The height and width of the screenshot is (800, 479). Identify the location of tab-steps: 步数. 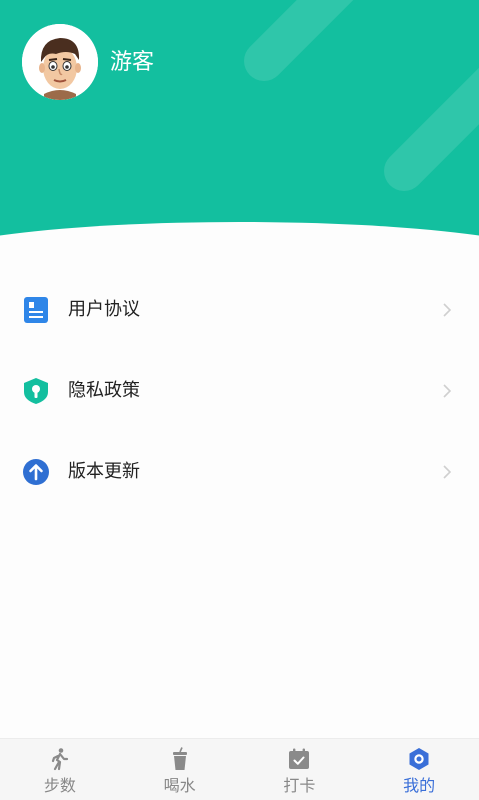
(60, 769).